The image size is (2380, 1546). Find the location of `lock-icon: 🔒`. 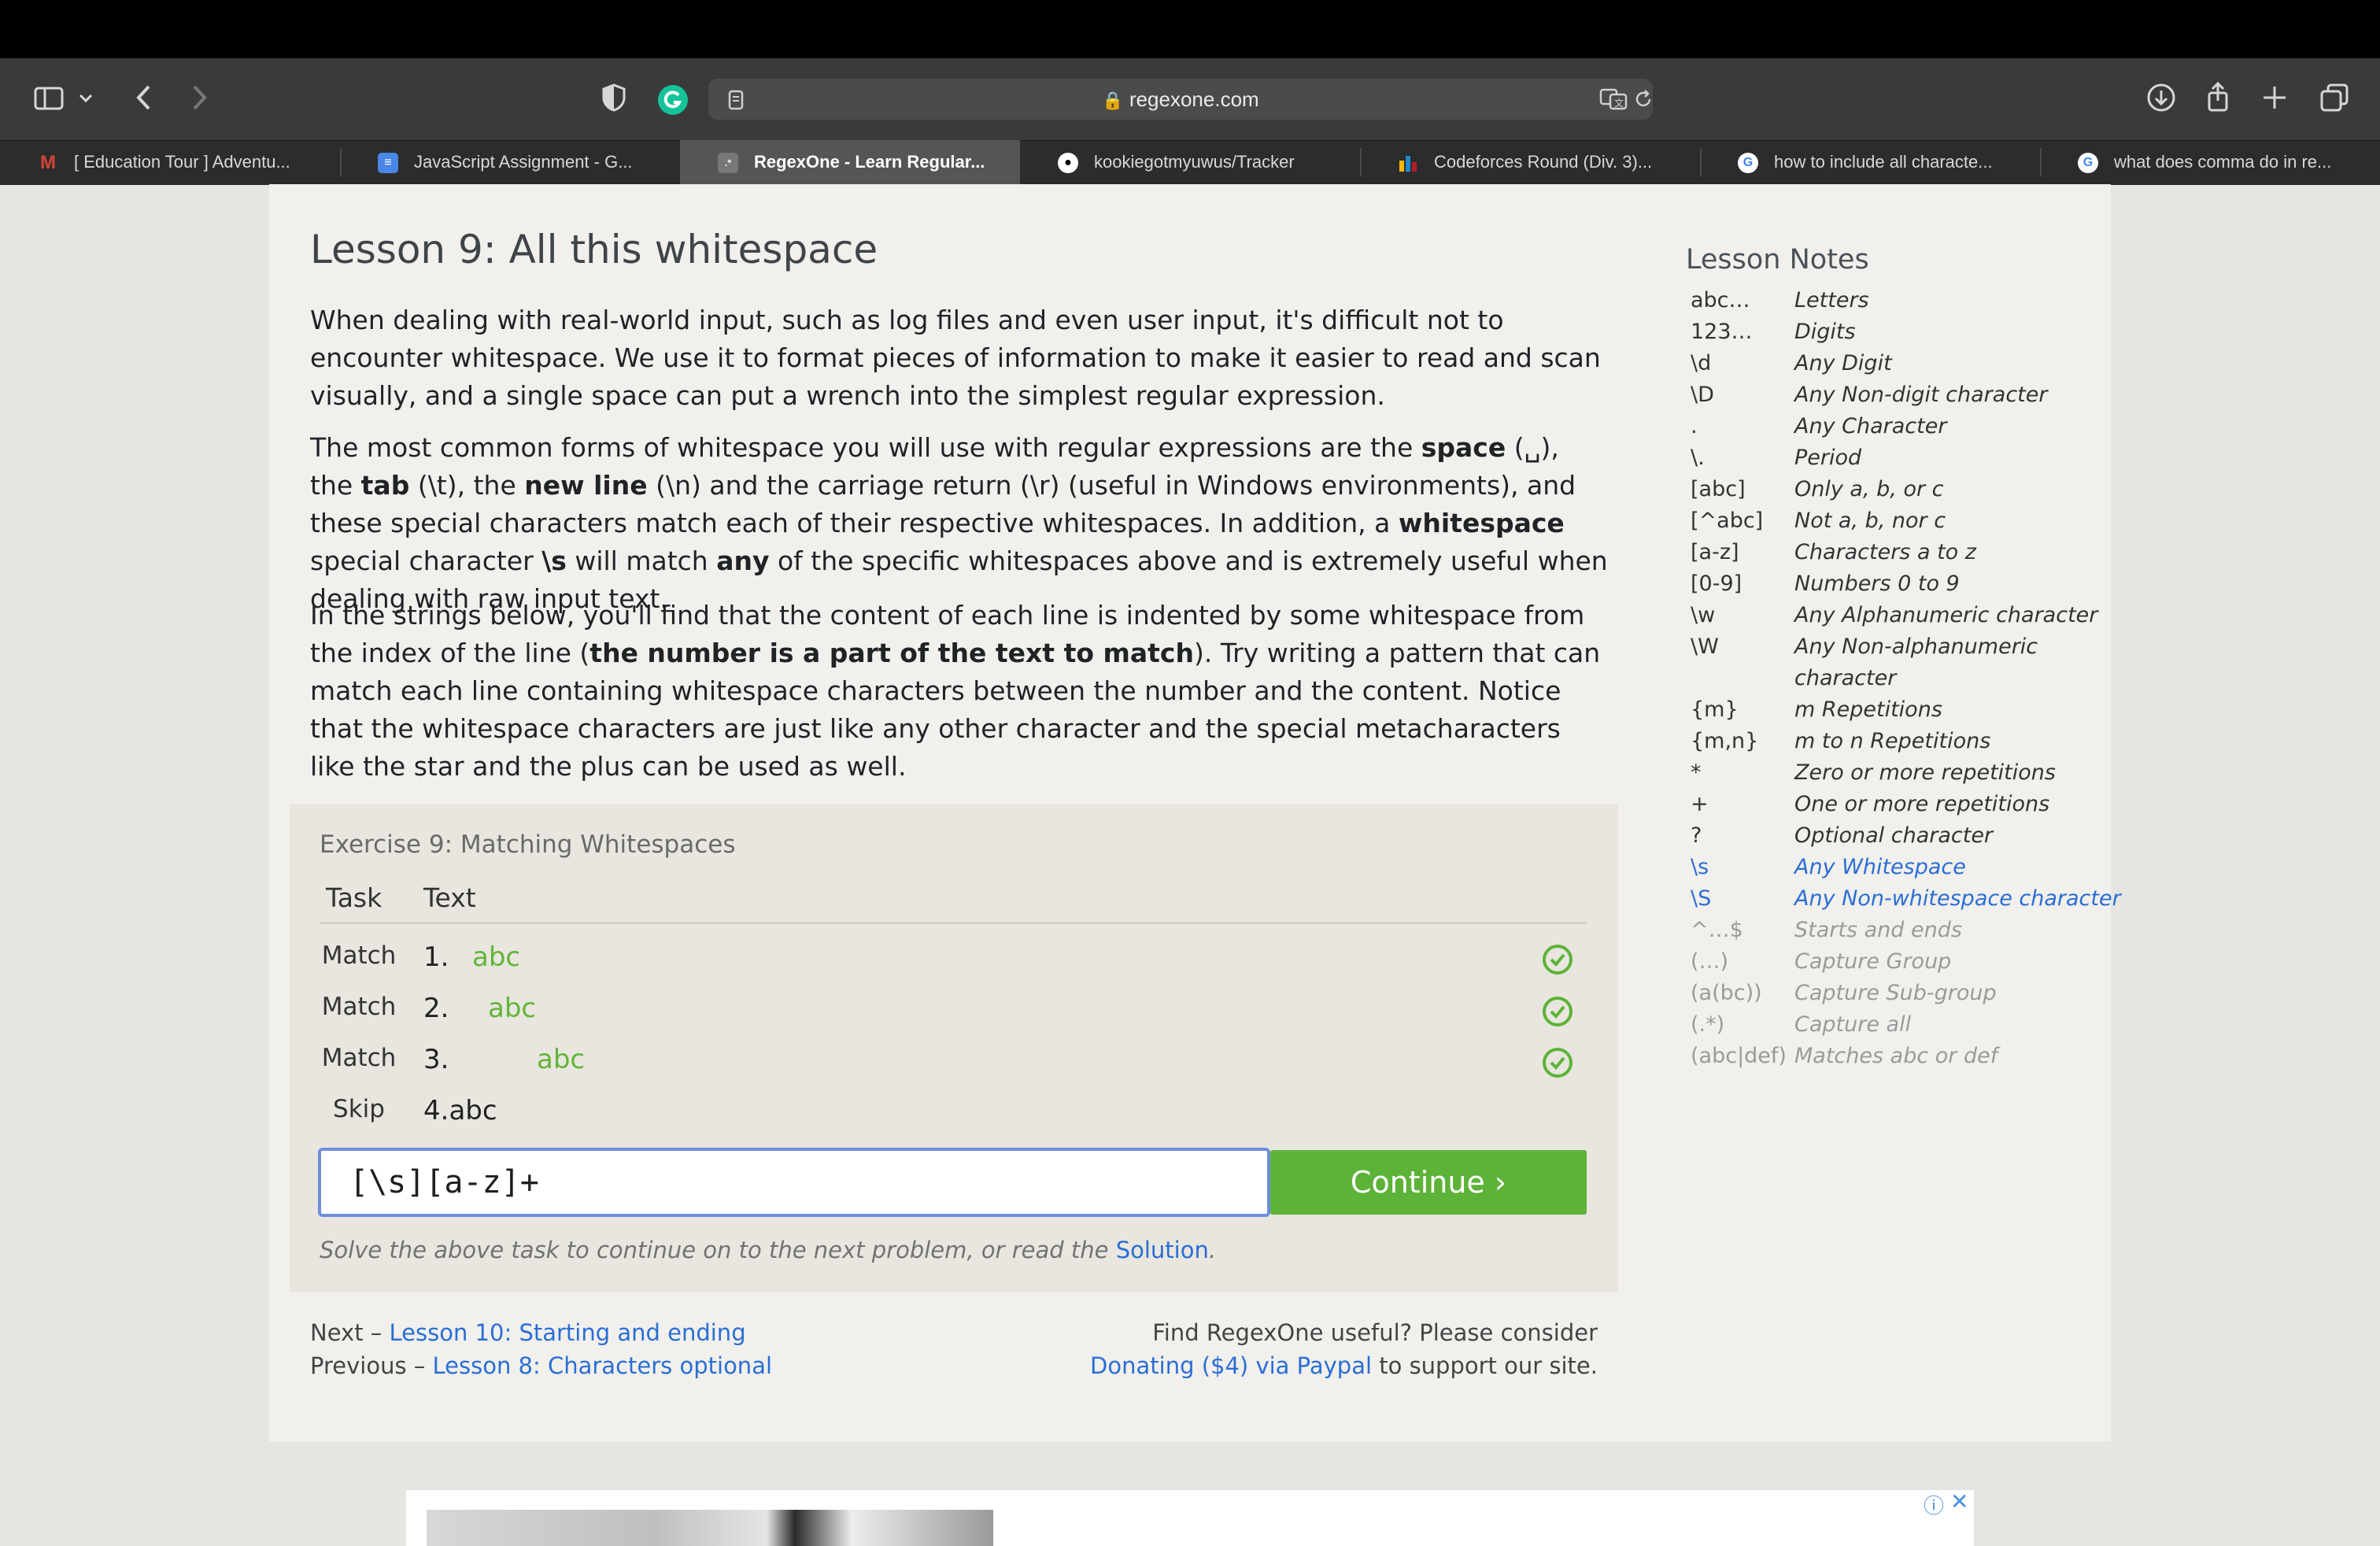

lock-icon: 🔒 is located at coordinates (1113, 100).